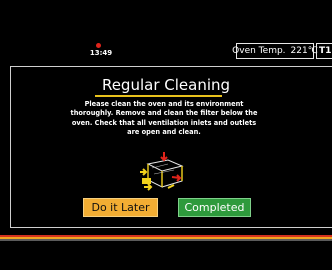 The image size is (332, 270). Describe the element at coordinates (158, 96) in the screenshot. I see `dialog-title-underline` at that location.